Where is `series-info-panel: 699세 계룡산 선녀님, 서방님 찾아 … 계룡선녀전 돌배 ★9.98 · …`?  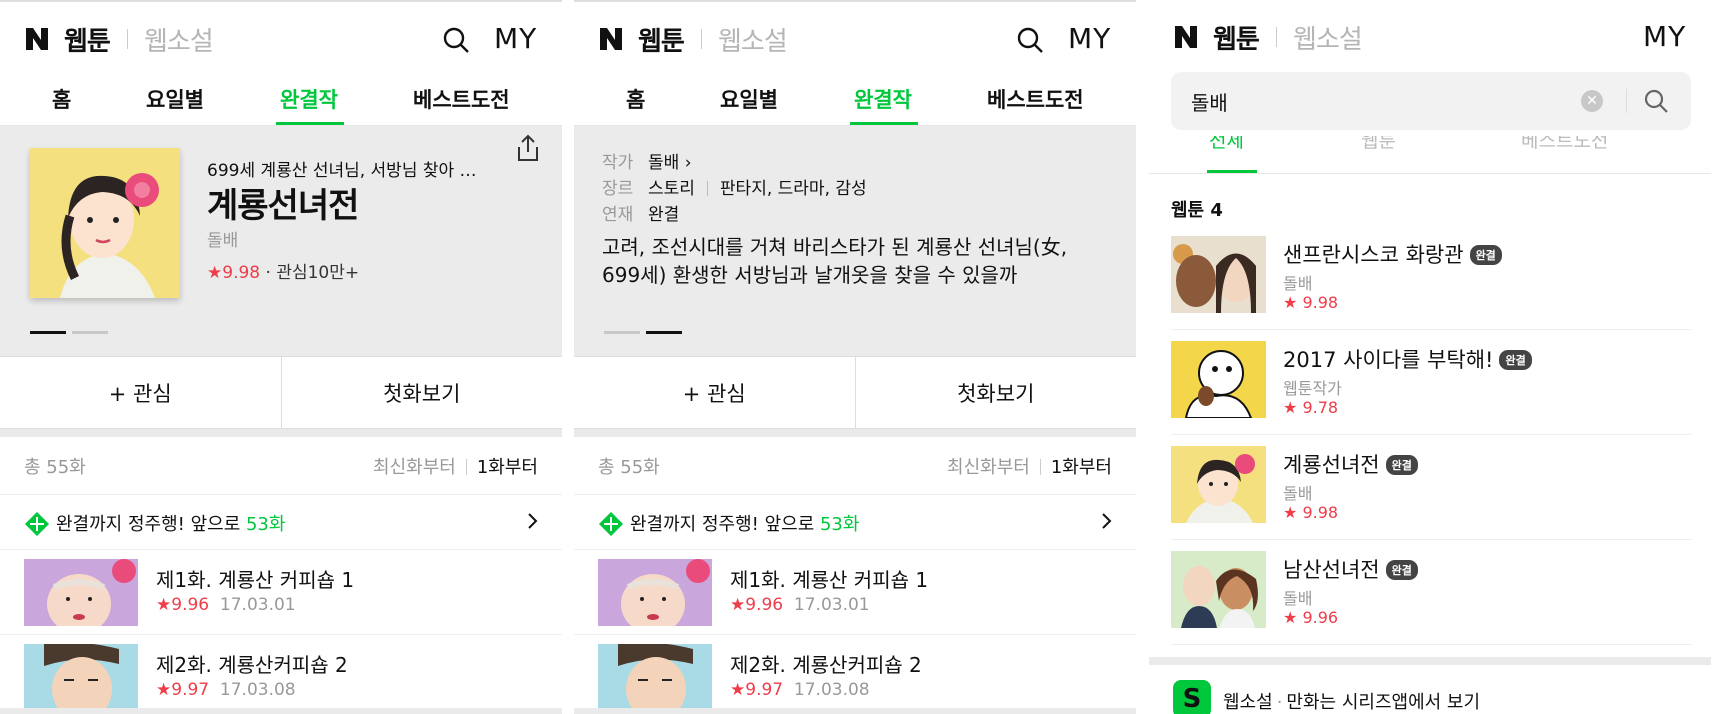
series-info-panel: 699세 계룡산 선녀님, 서방님 찾아 … 계룡선녀전 돌배 ★9.98 · … is located at coordinates (281, 241).